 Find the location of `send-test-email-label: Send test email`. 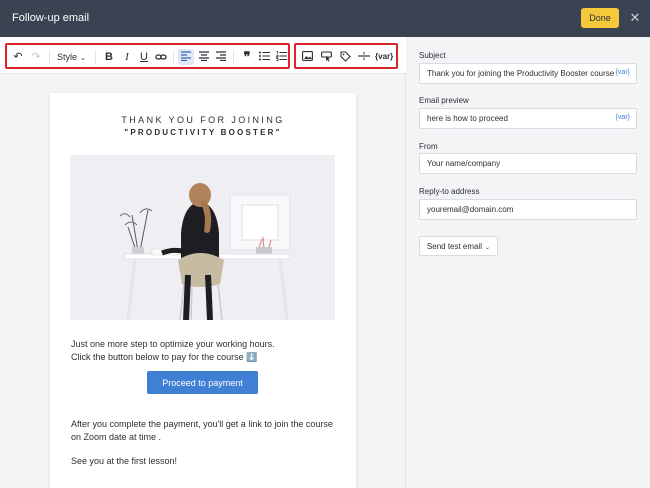

send-test-email-label: Send test email is located at coordinates (454, 246).